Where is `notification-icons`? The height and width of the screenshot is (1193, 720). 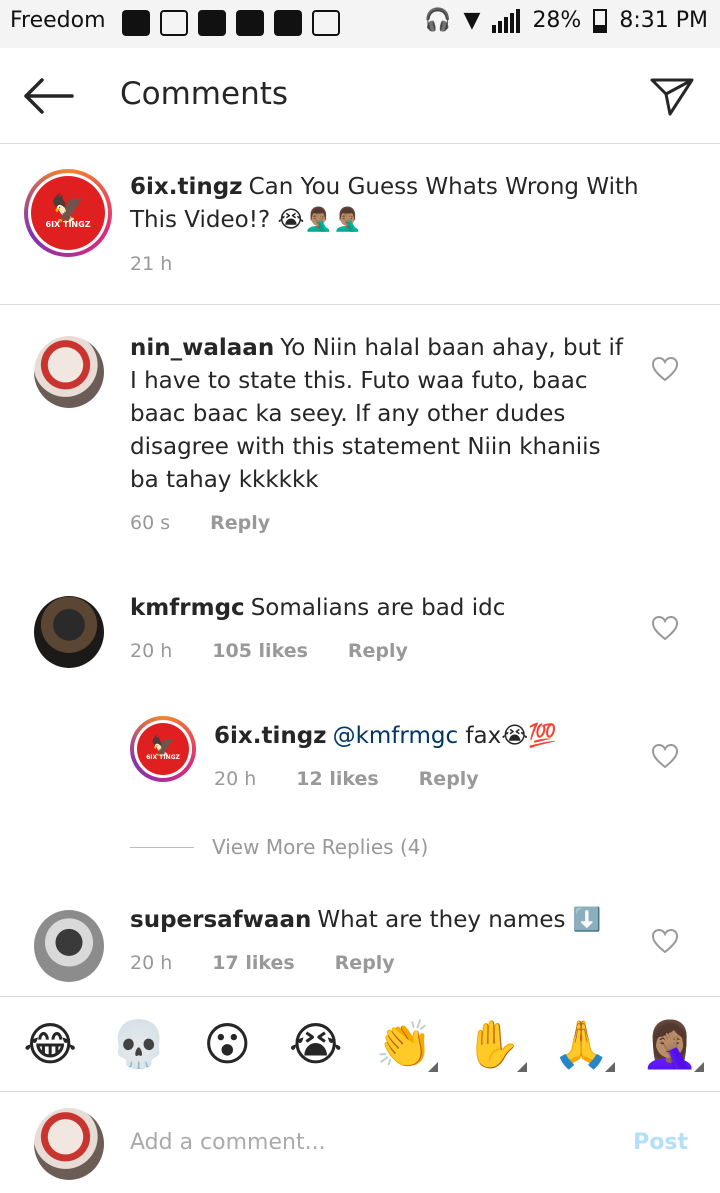 notification-icons is located at coordinates (231, 23).